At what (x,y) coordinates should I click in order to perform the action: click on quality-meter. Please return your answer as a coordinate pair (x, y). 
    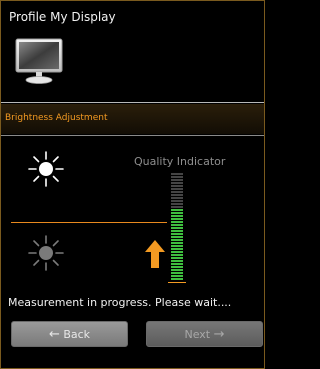
    Looking at the image, I should click on (177, 228).